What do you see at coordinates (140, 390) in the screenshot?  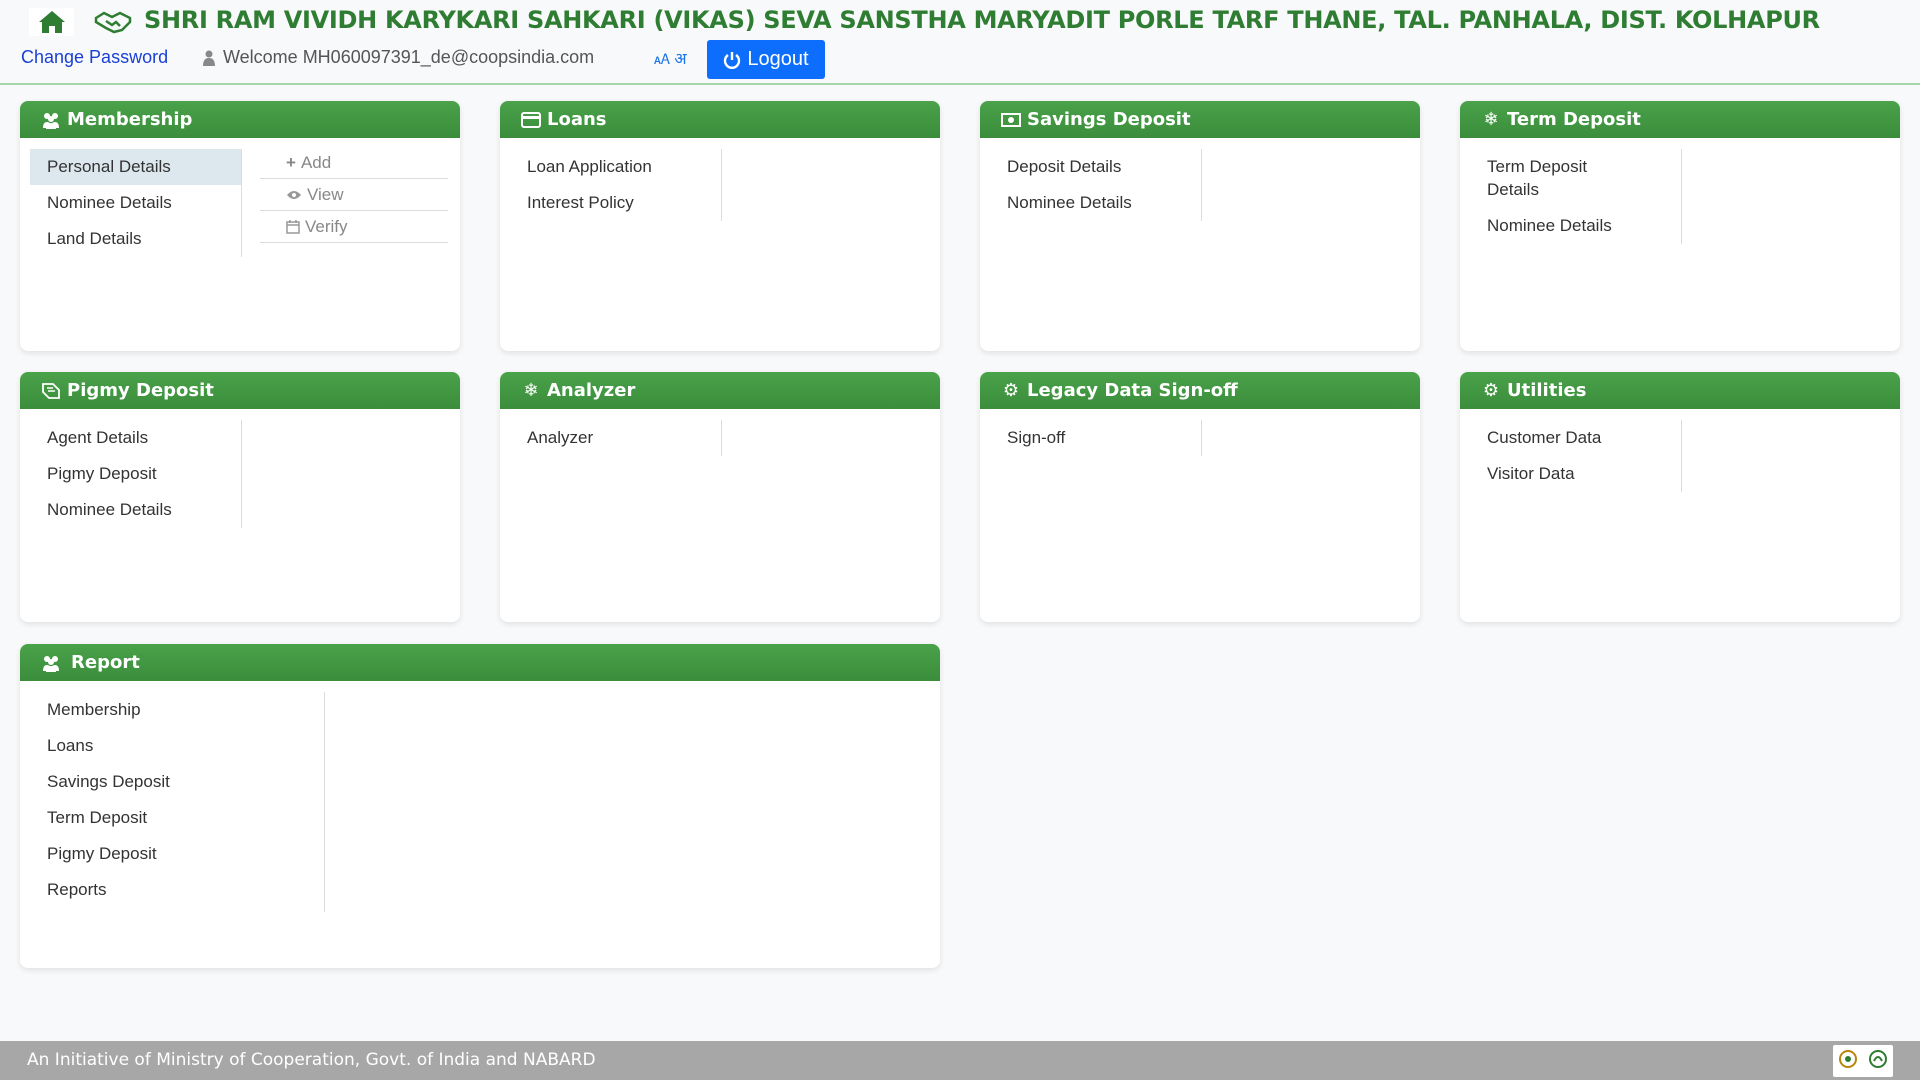 I see `pigmy-title: Pigmy Deposit` at bounding box center [140, 390].